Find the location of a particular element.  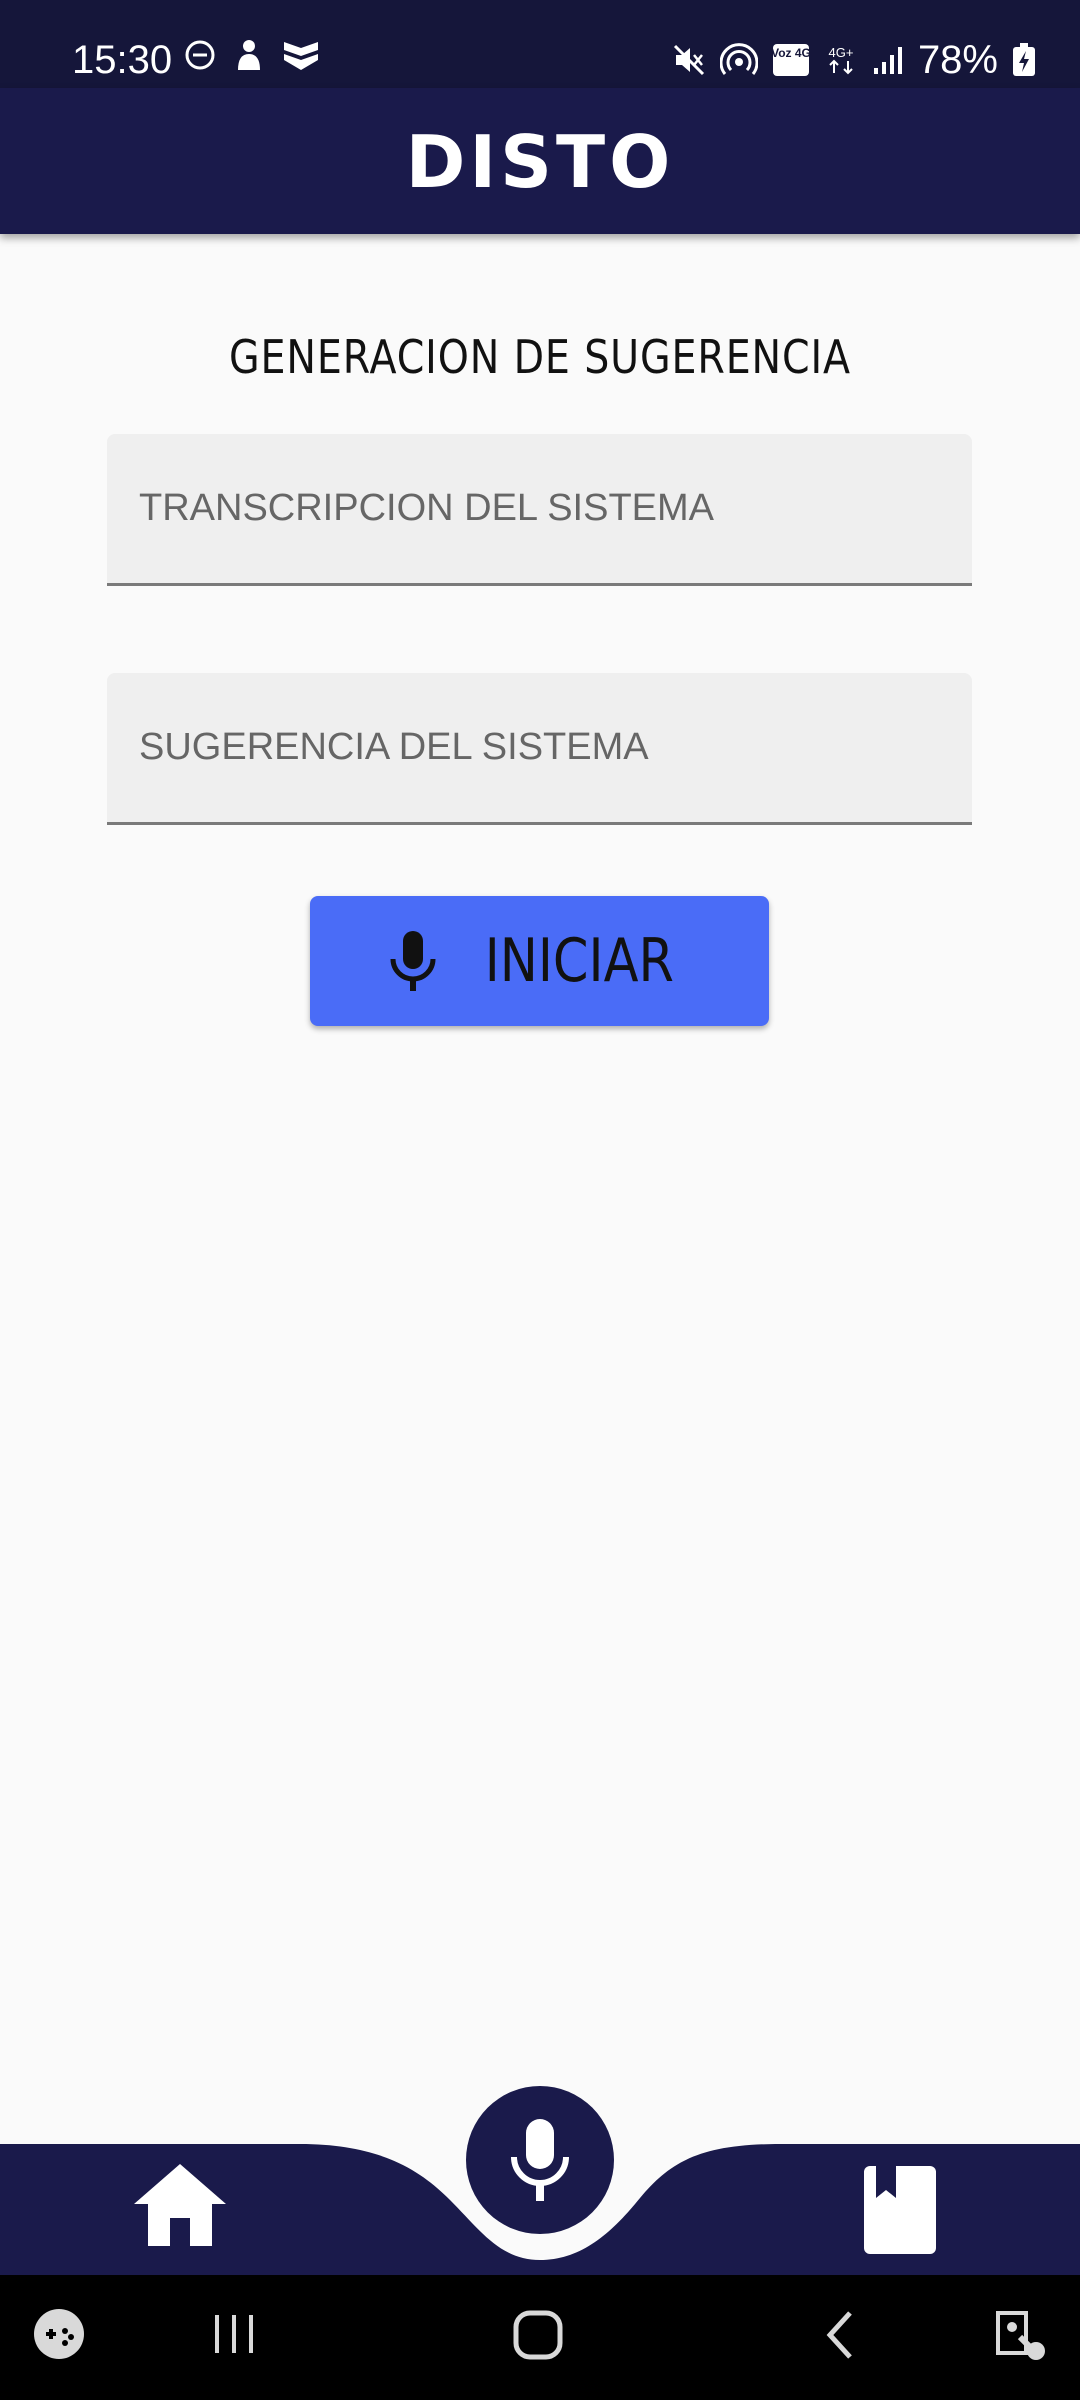

section-title: GENERACION DE SUGERENCIA is located at coordinates (540, 357).